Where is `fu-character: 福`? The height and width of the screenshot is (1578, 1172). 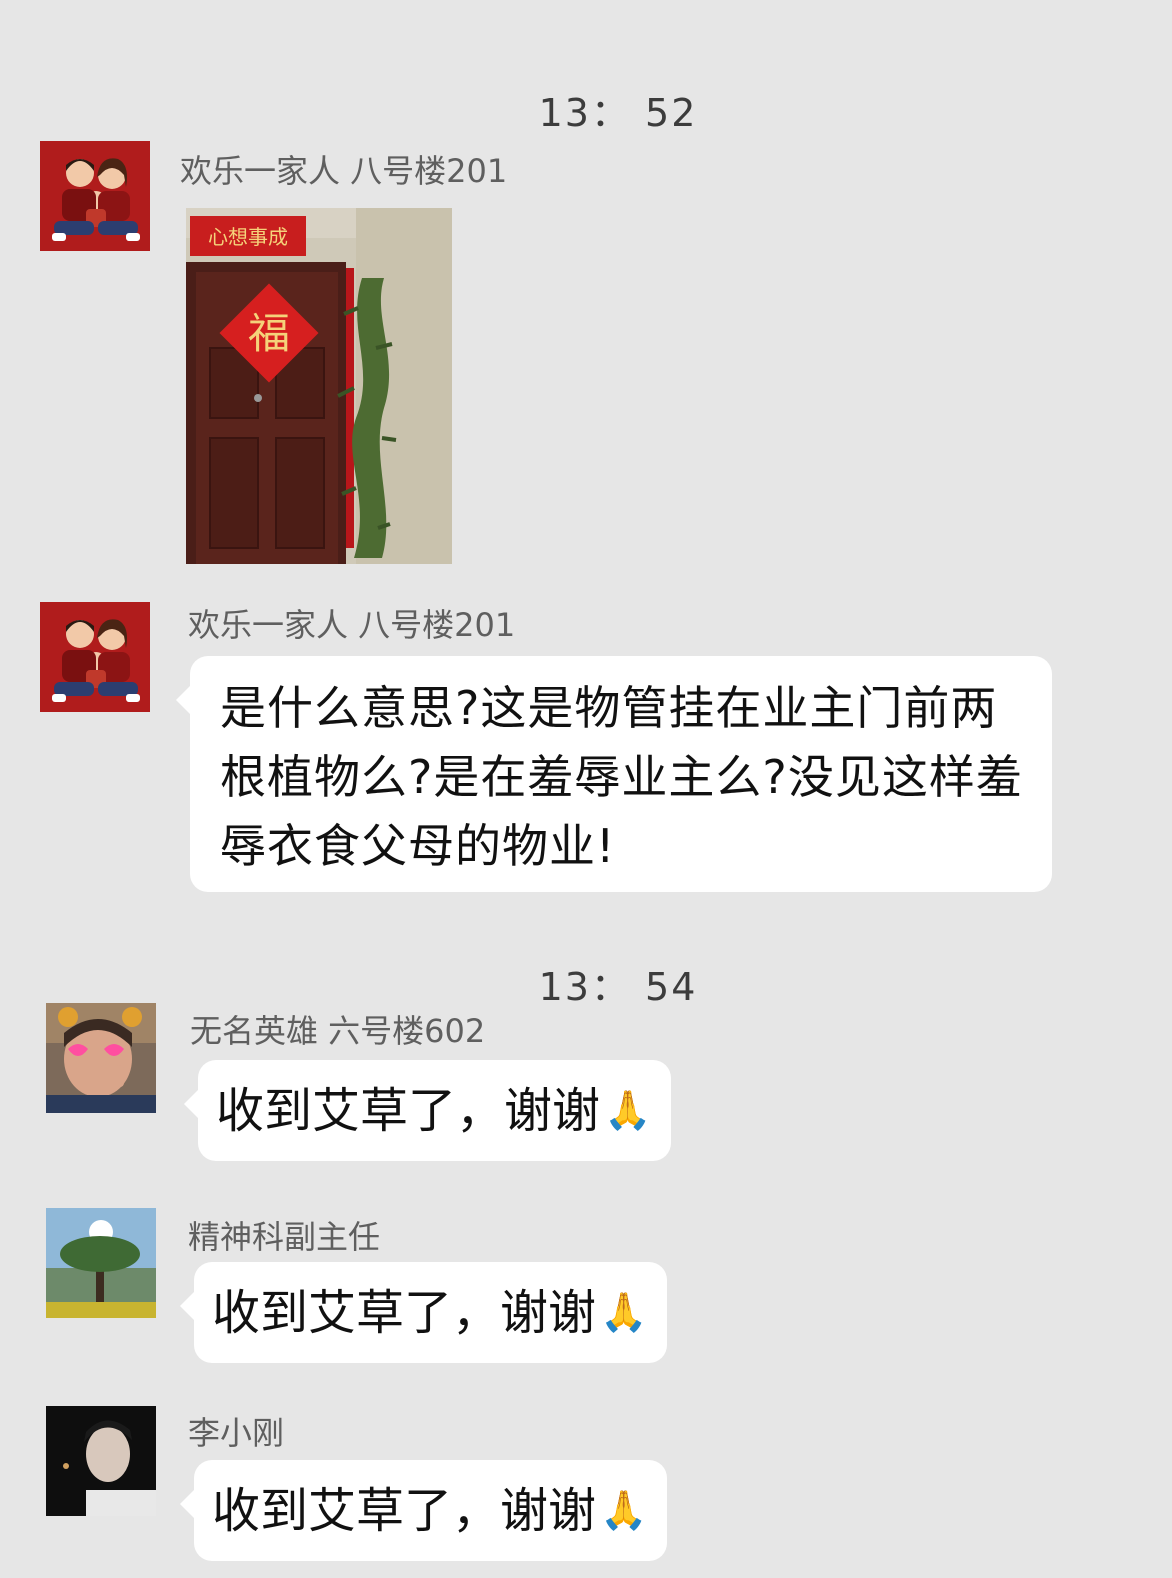 fu-character: 福 is located at coordinates (269, 333).